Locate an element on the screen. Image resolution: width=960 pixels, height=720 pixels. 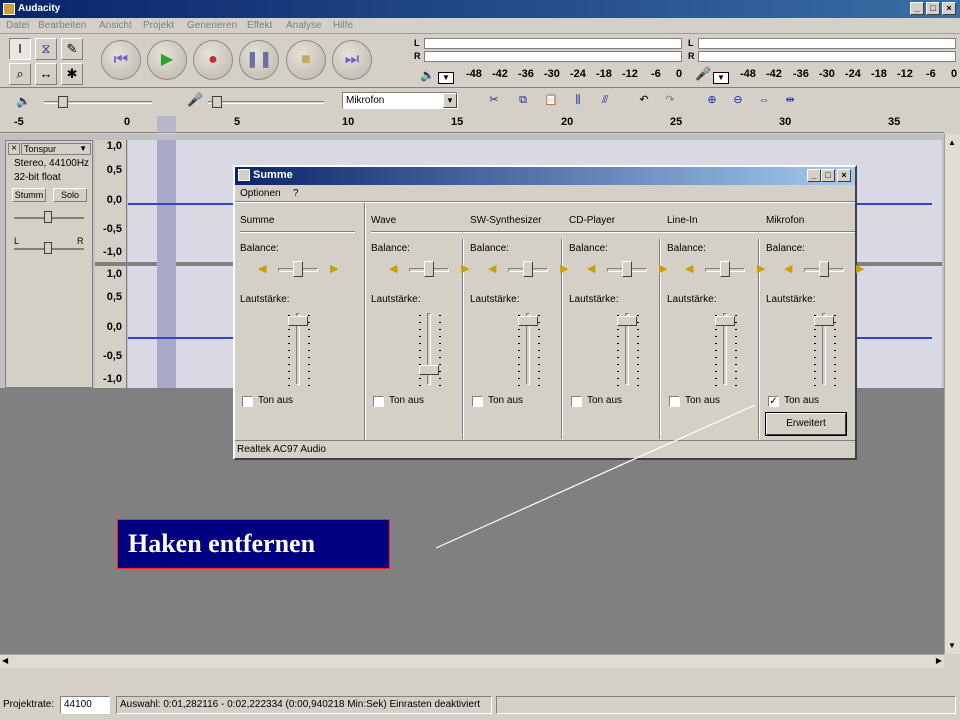
zoom-in-icon: ⊕ is located at coordinates (712, 101).